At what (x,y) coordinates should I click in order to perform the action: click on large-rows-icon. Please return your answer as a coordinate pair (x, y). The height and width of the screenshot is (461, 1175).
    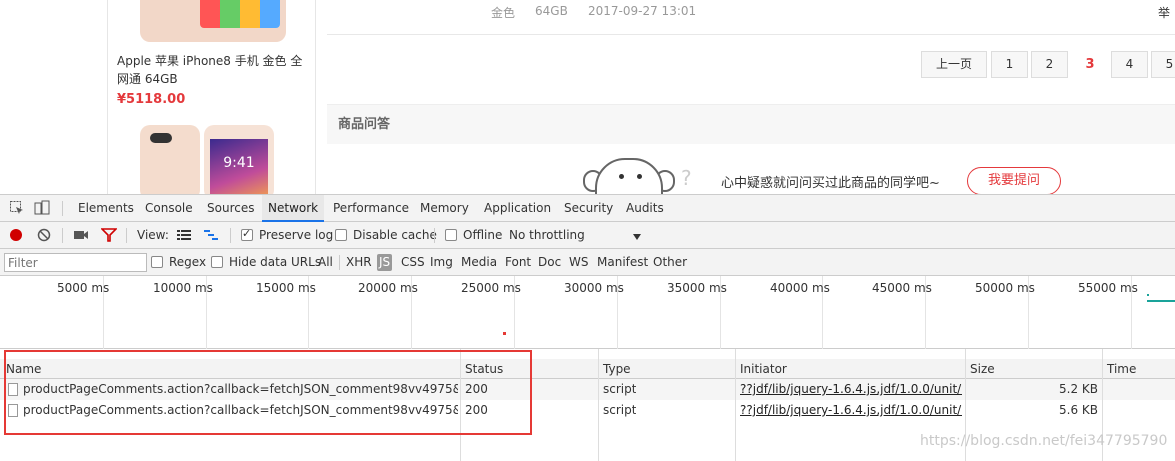
    Looking at the image, I should click on (184, 236).